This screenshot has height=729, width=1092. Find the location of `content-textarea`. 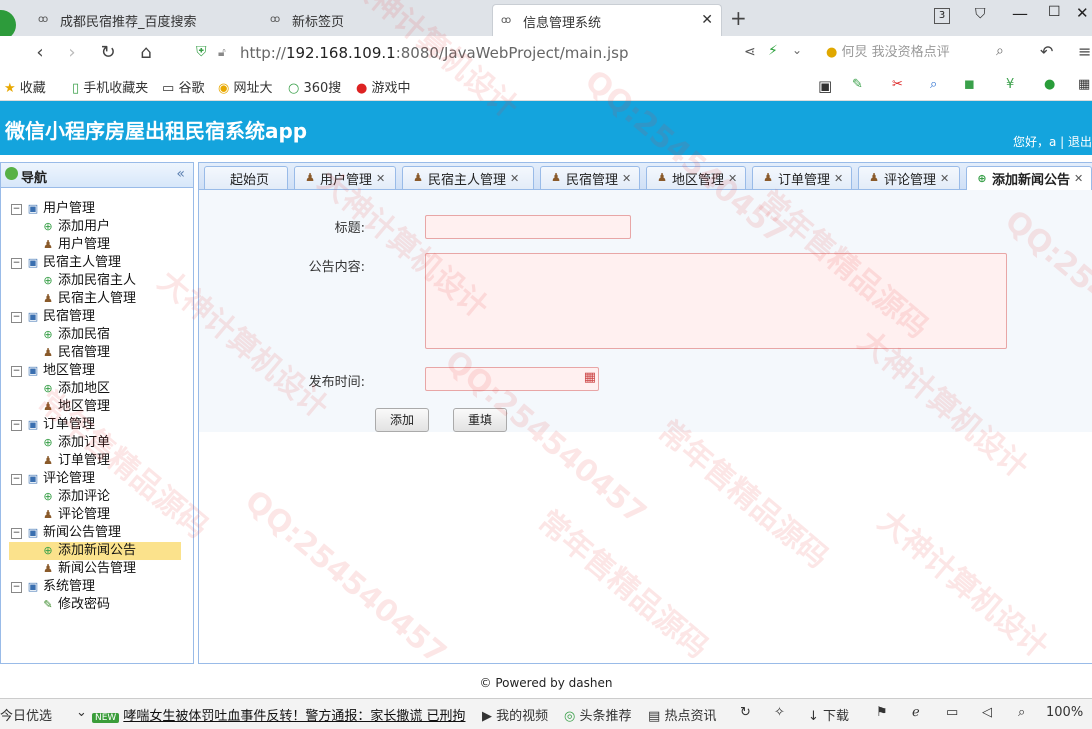

content-textarea is located at coordinates (716, 301).